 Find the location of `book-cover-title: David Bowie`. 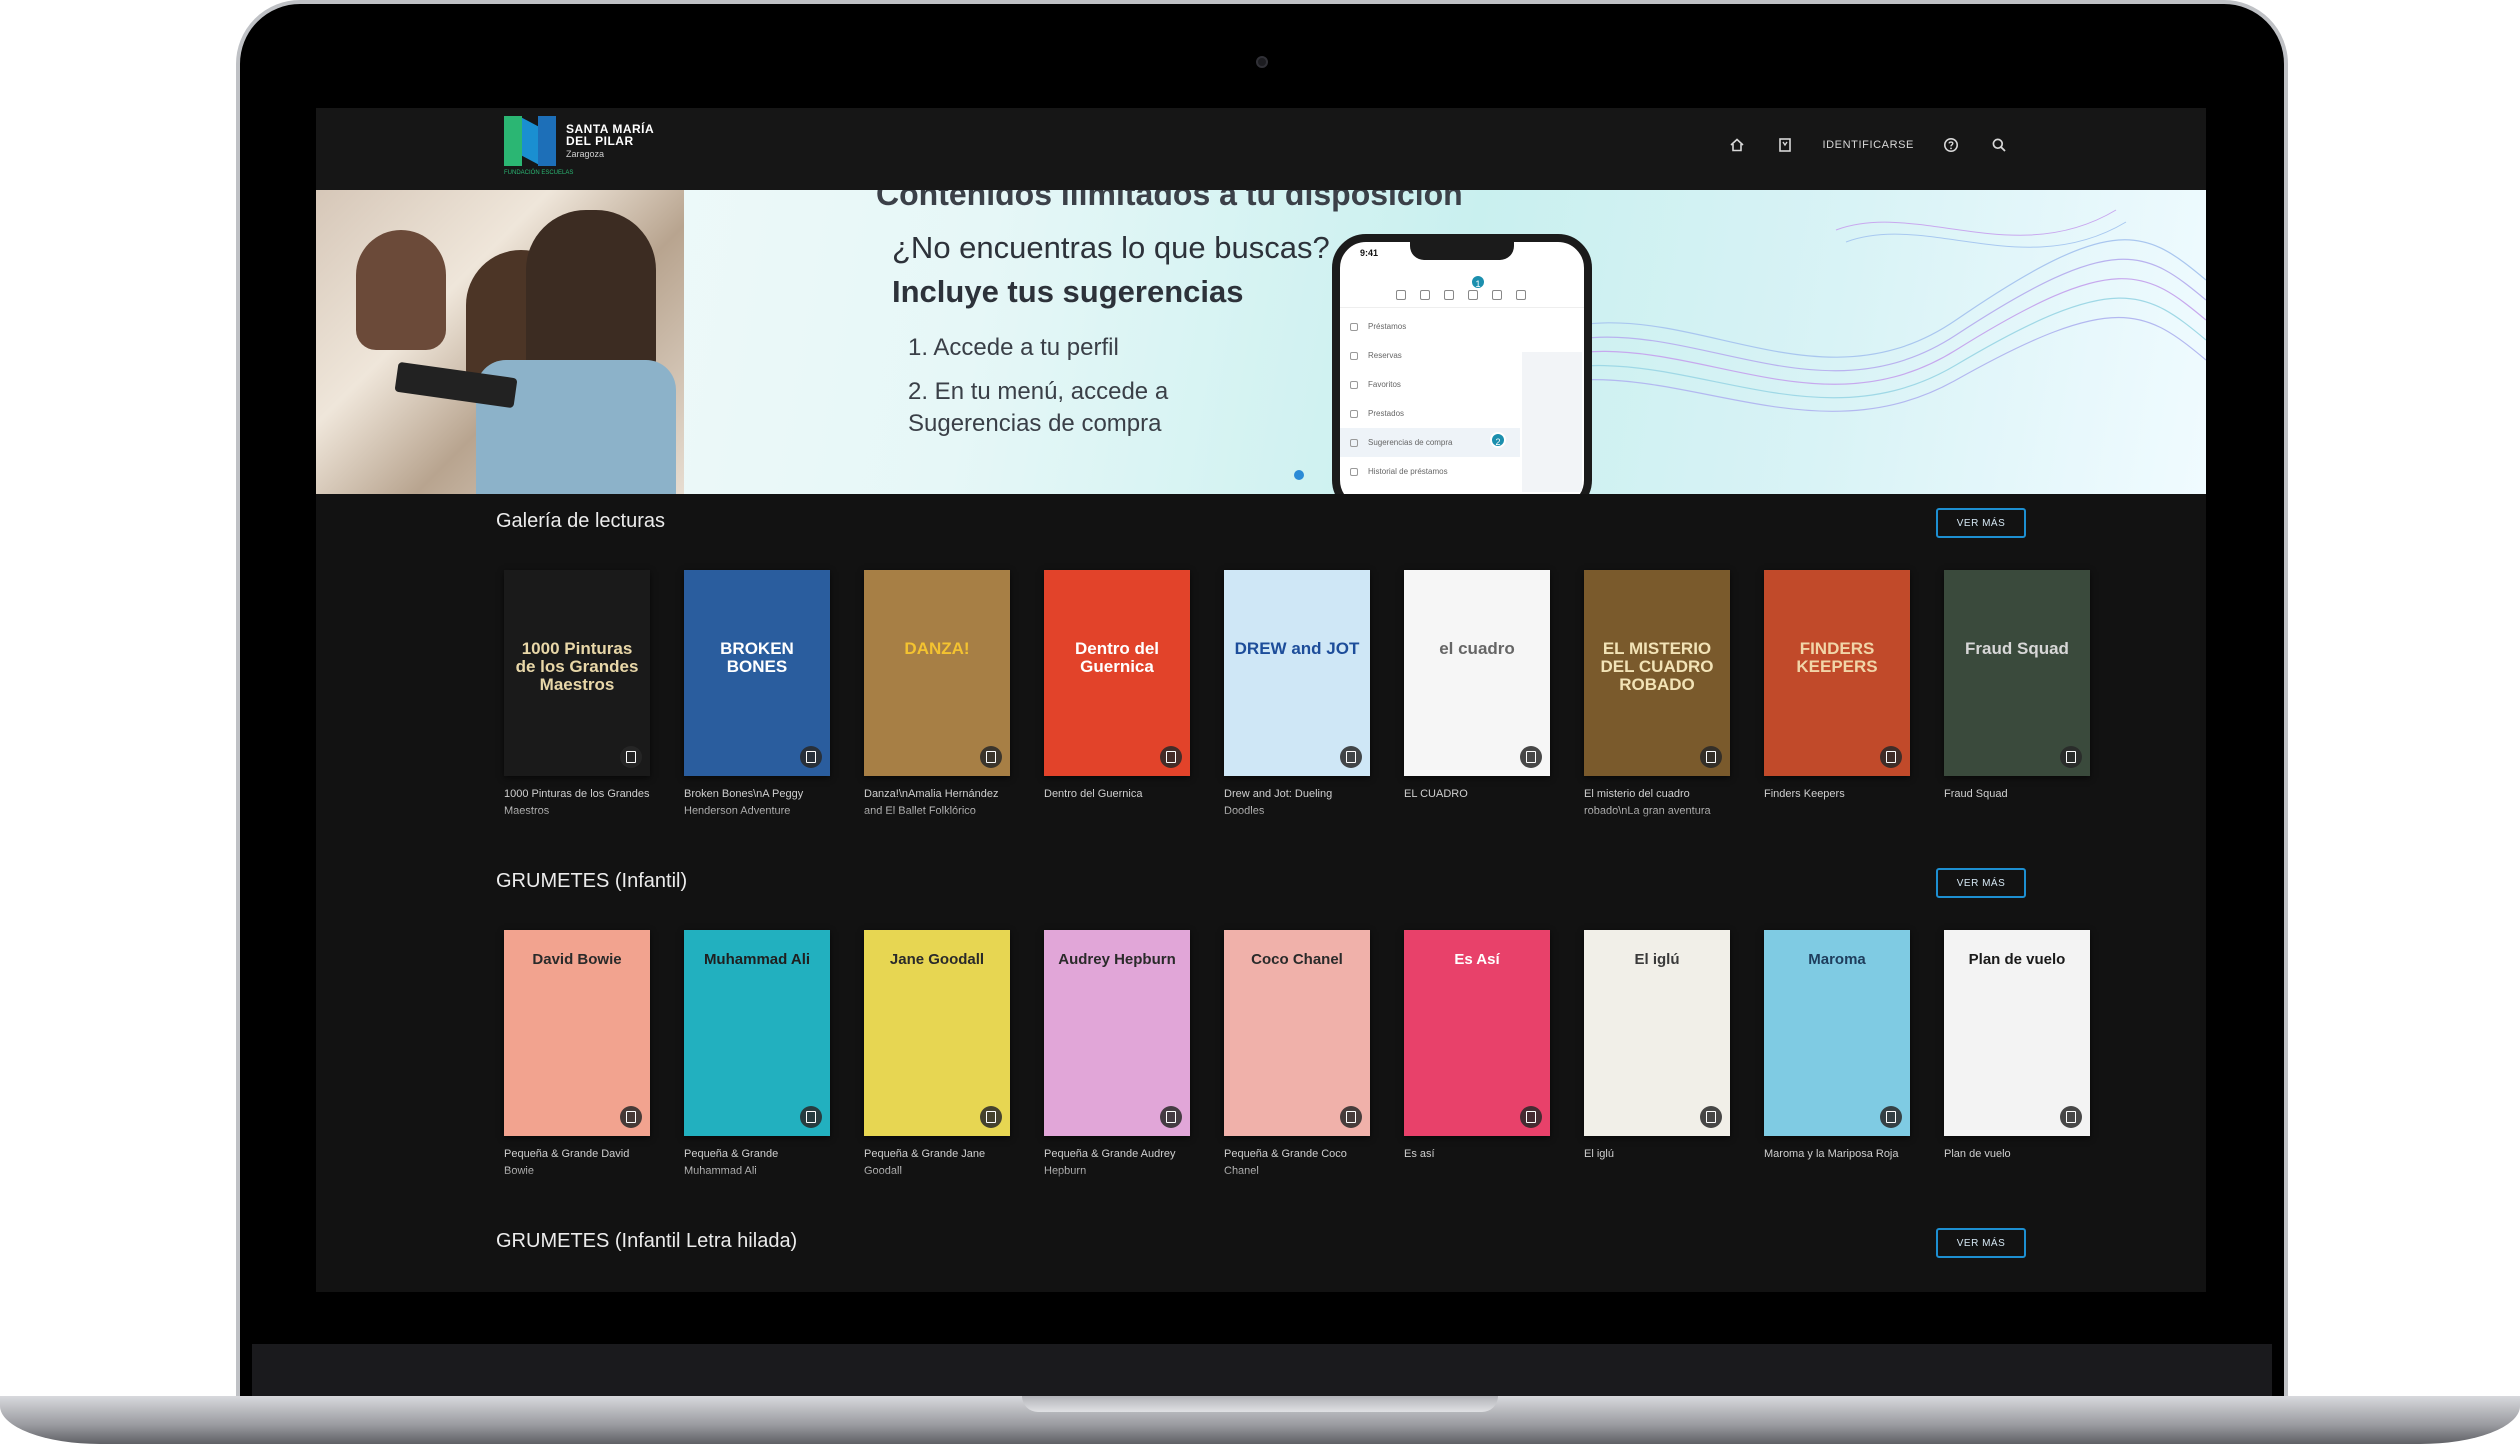

book-cover-title: David Bowie is located at coordinates (577, 959).